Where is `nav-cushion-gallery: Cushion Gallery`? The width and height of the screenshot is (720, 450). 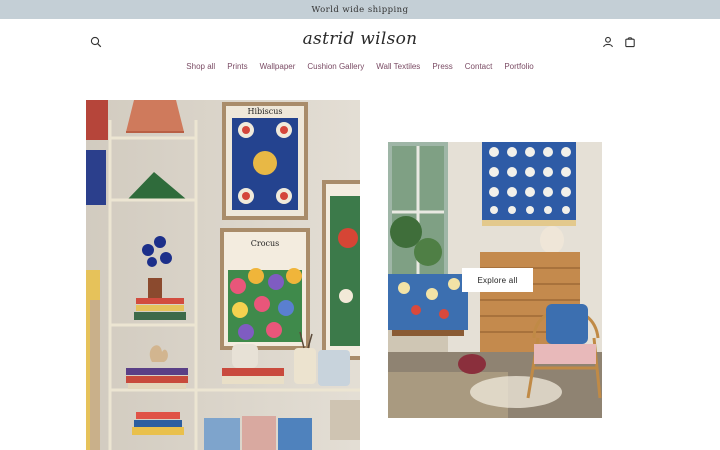 nav-cushion-gallery: Cushion Gallery is located at coordinates (335, 66).